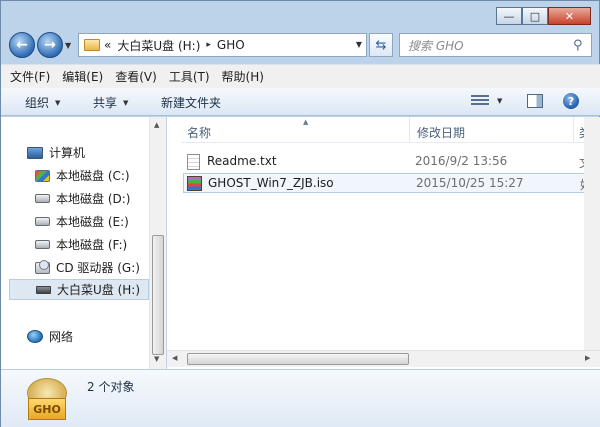 This screenshot has width=600, height=427. I want to click on organize-button: 组织 ▼, so click(42, 102).